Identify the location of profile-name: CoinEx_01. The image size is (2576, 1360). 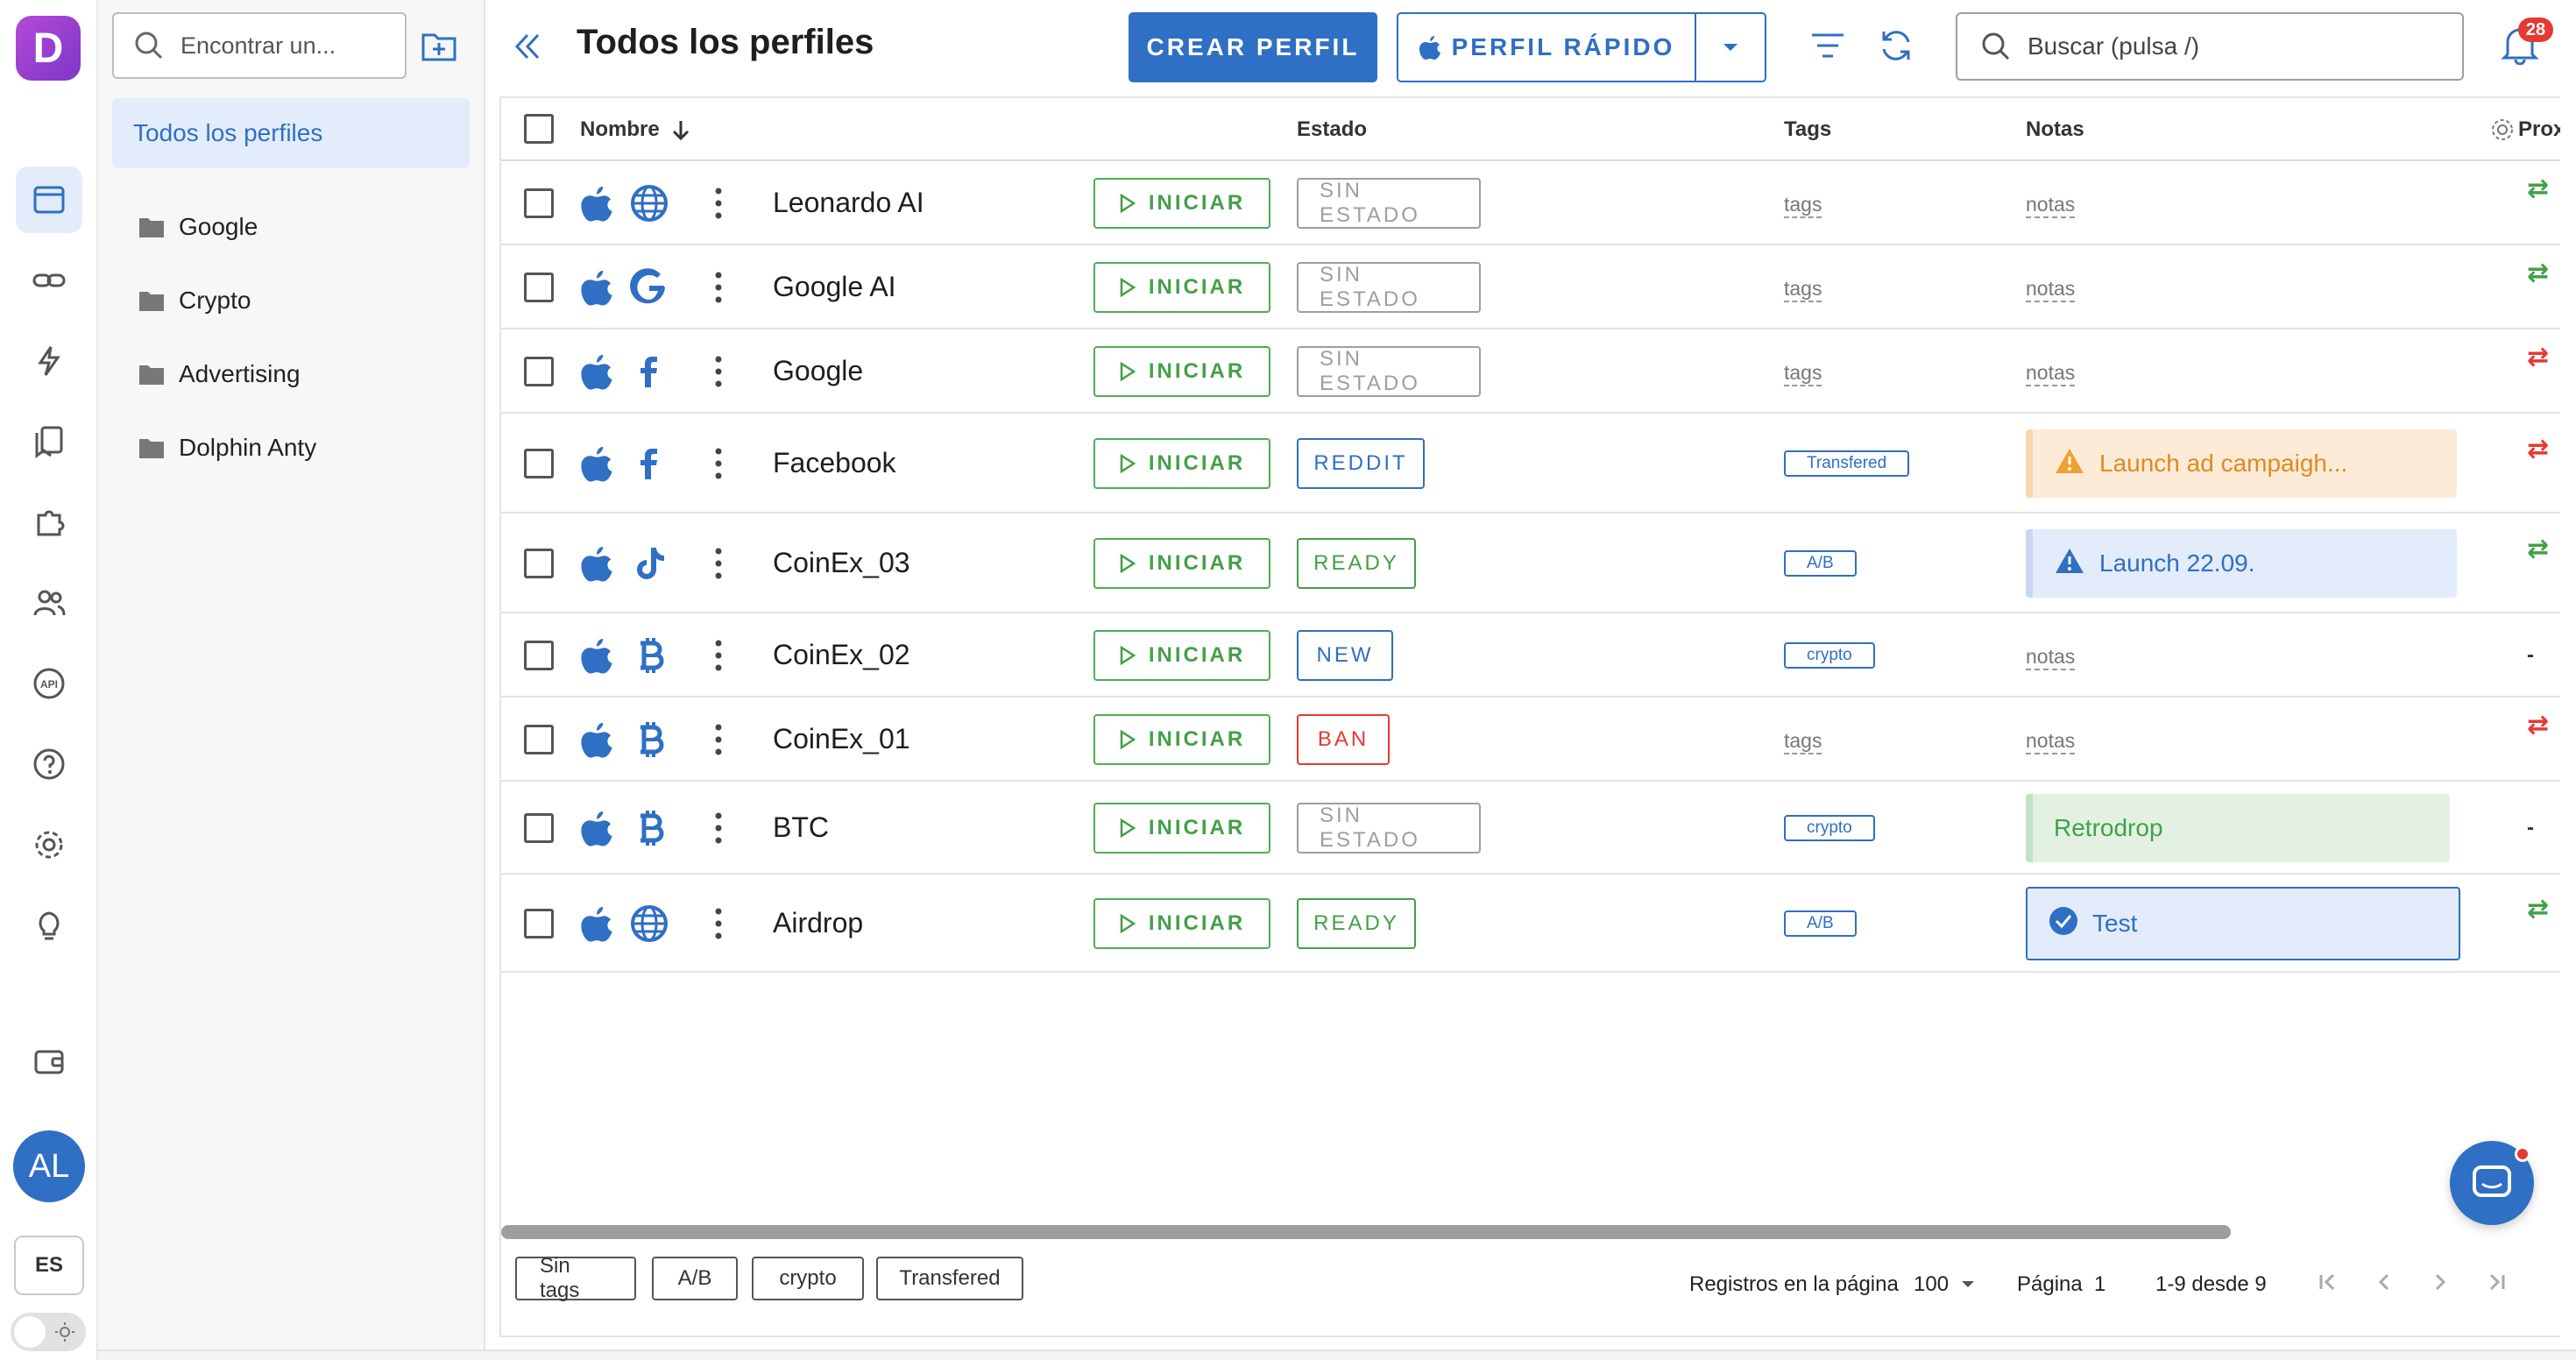
(841, 739).